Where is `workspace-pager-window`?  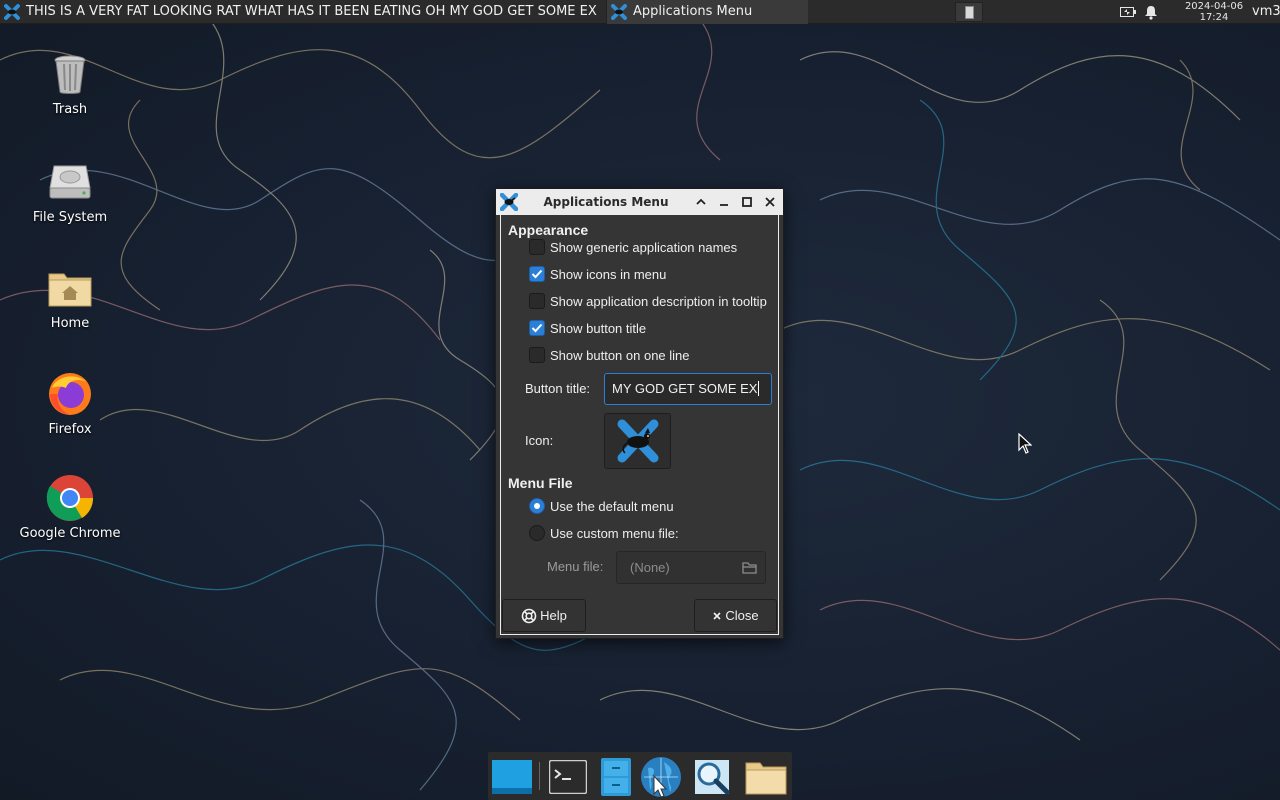
workspace-pager-window is located at coordinates (969, 12).